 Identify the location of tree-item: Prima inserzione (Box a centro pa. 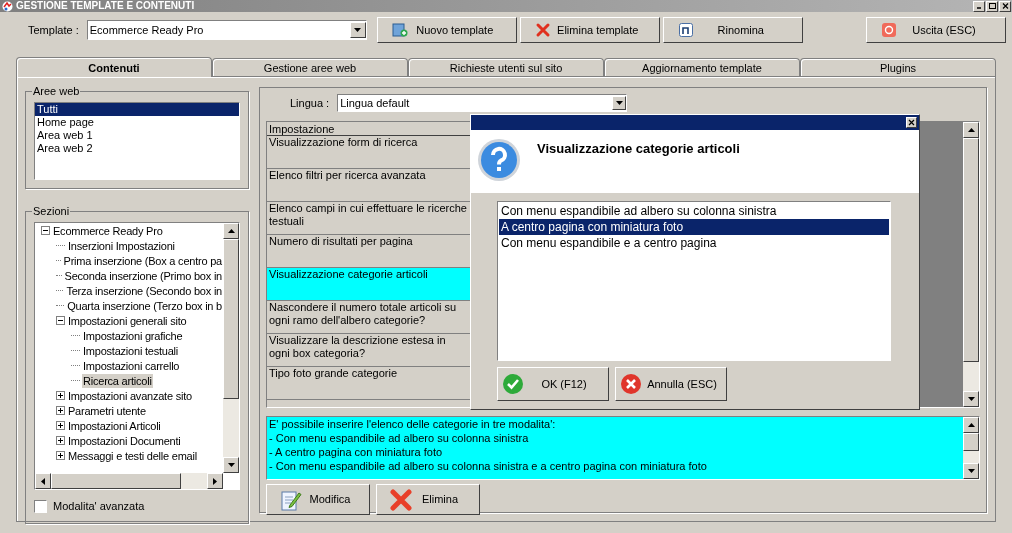
(142, 260).